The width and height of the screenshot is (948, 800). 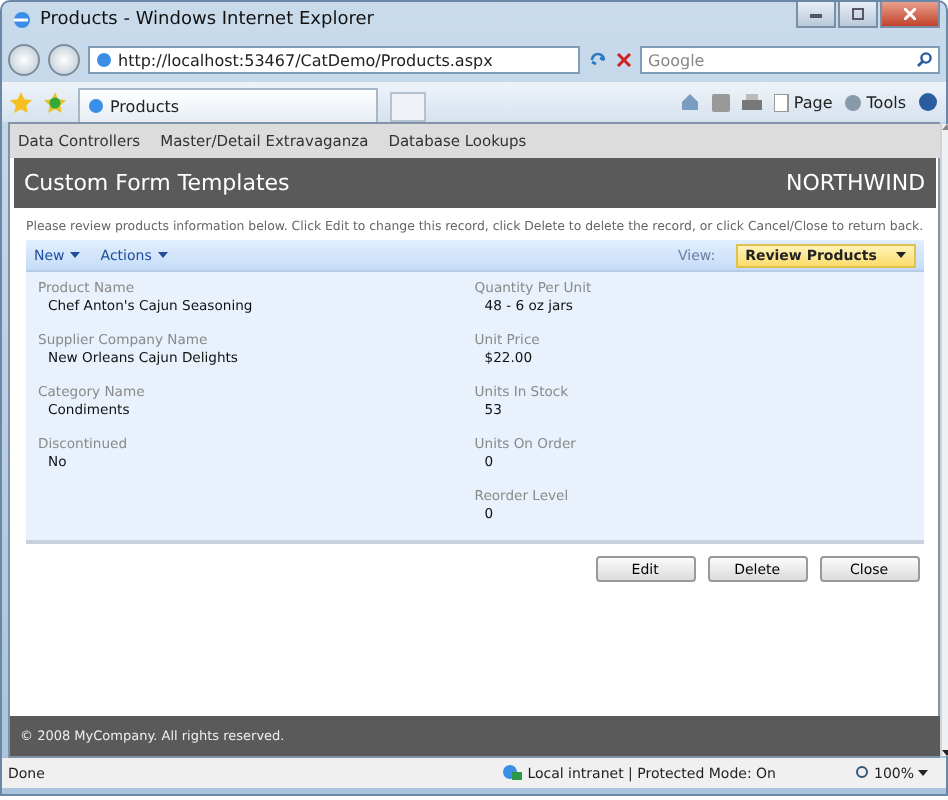 I want to click on print-icon, so click(x=751, y=102).